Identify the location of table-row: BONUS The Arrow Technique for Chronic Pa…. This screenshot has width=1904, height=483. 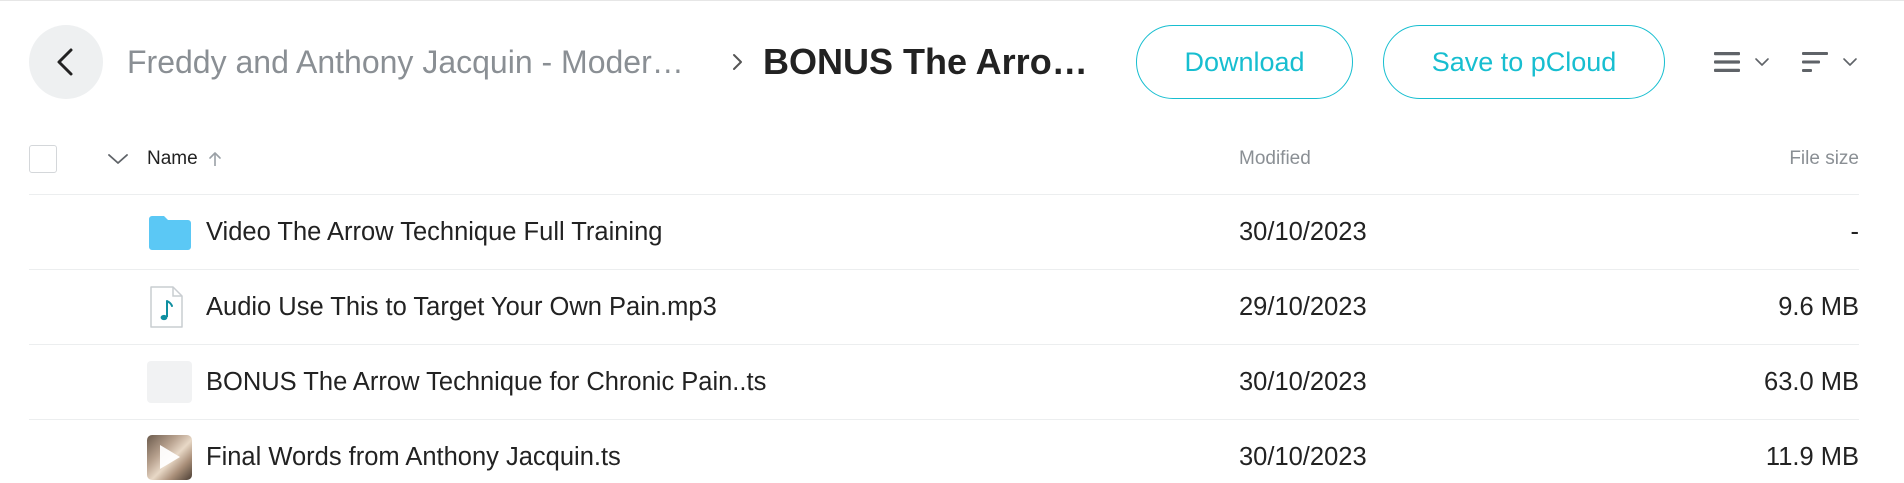
(944, 382).